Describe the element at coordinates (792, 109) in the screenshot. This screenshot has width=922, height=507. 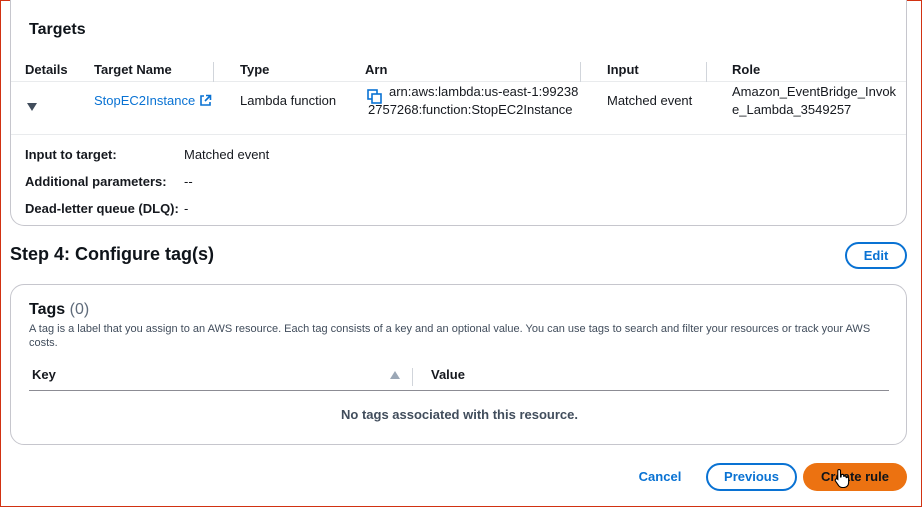
I see `target-role-line2: e_Lambda_3549257` at that location.